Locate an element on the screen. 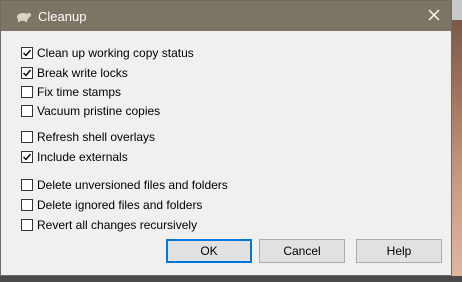 The image size is (462, 282). option-label: Delete unversioned files and folders is located at coordinates (132, 185).